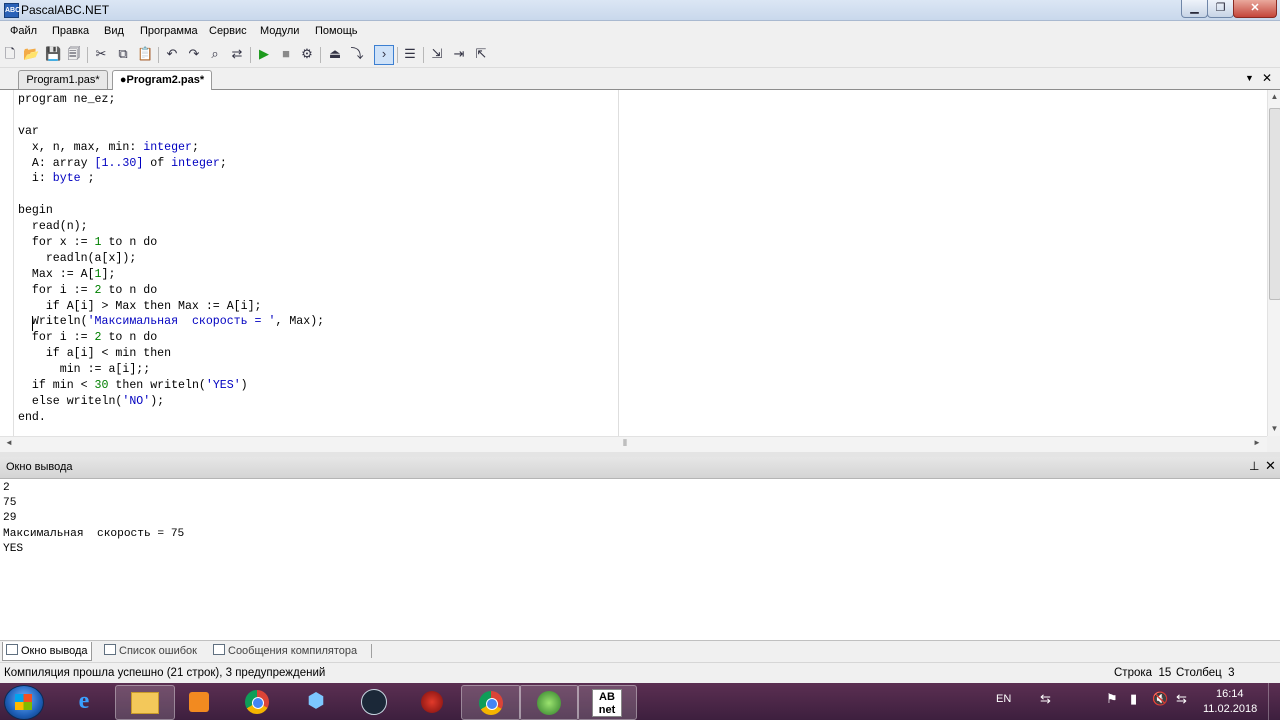  I want to click on output-line: 29, so click(10, 518).